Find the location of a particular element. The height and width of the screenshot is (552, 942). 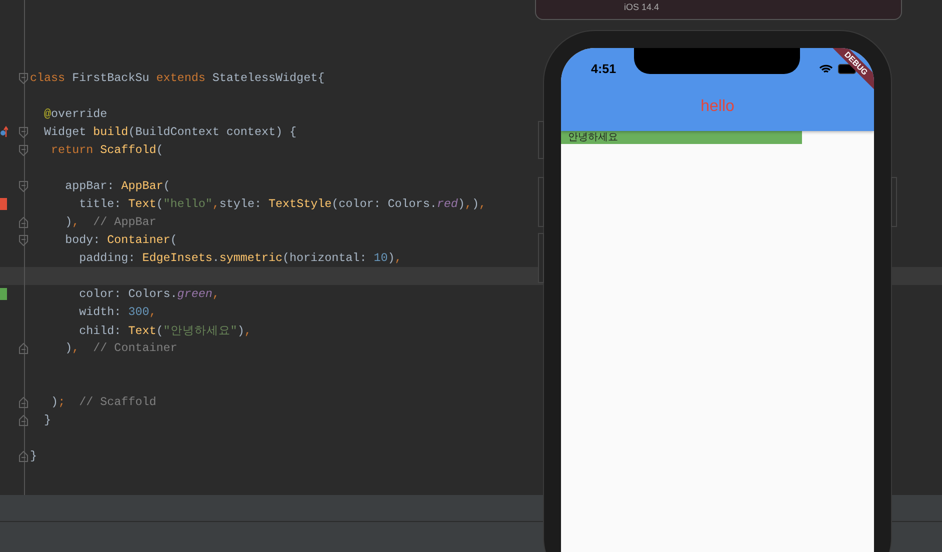

device-subtitle: iOS 14.4 is located at coordinates (642, 7).